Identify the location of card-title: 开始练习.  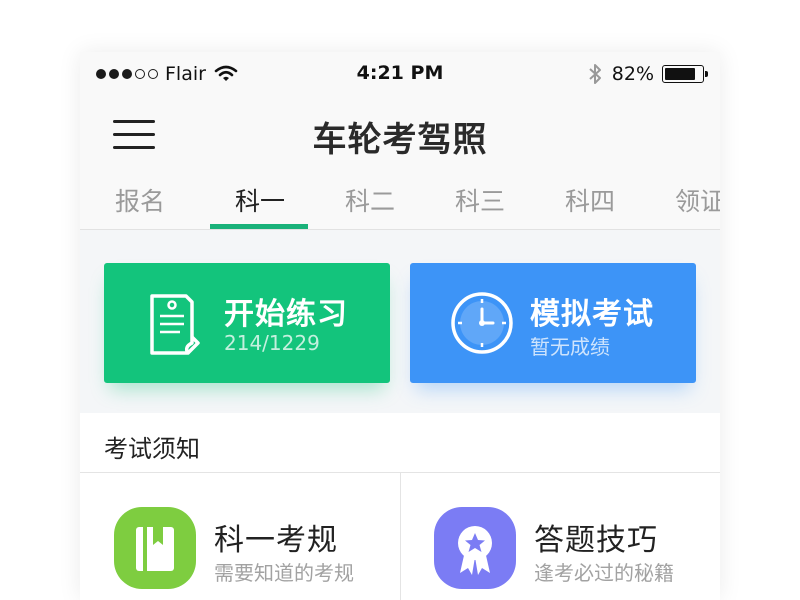
(286, 314).